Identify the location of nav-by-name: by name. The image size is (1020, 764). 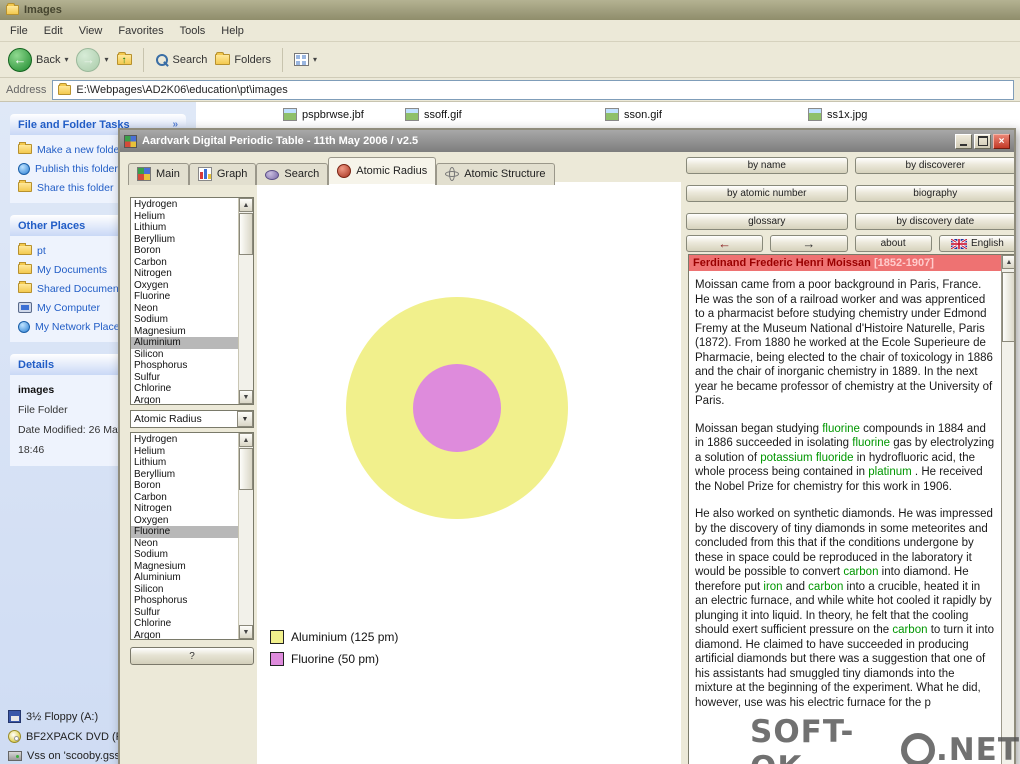
(767, 165).